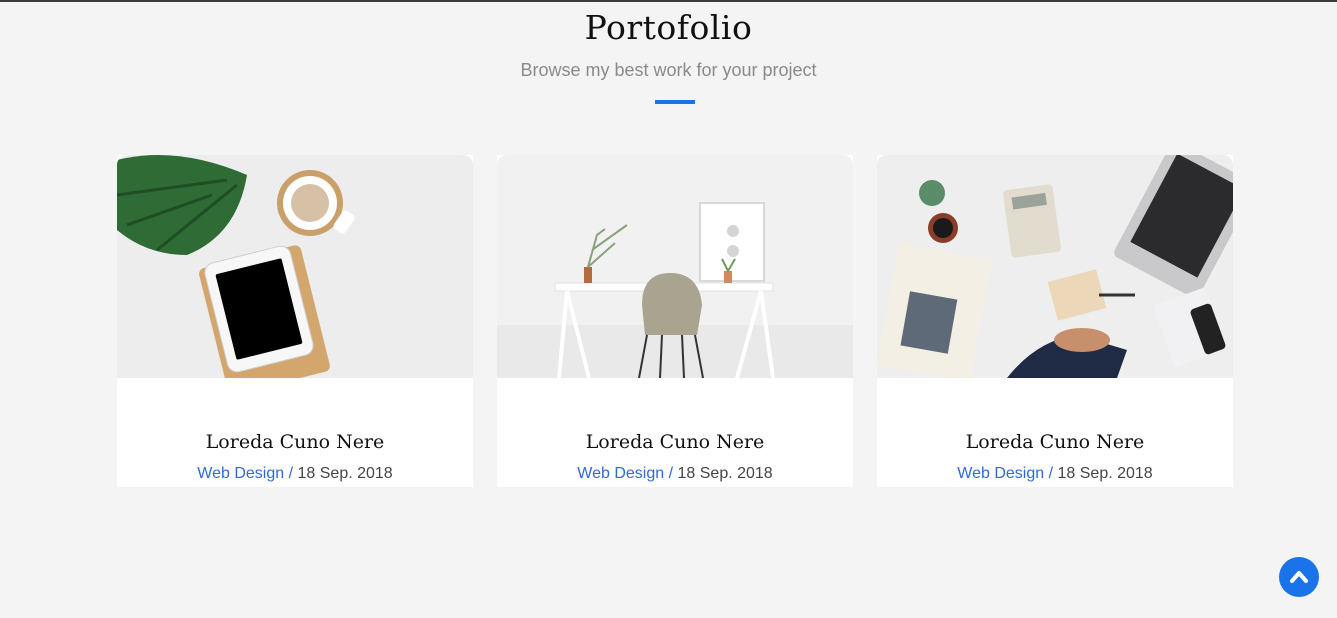 The image size is (1337, 618). What do you see at coordinates (1055, 266) in the screenshot?
I see `portfolio-image-business-desk` at bounding box center [1055, 266].